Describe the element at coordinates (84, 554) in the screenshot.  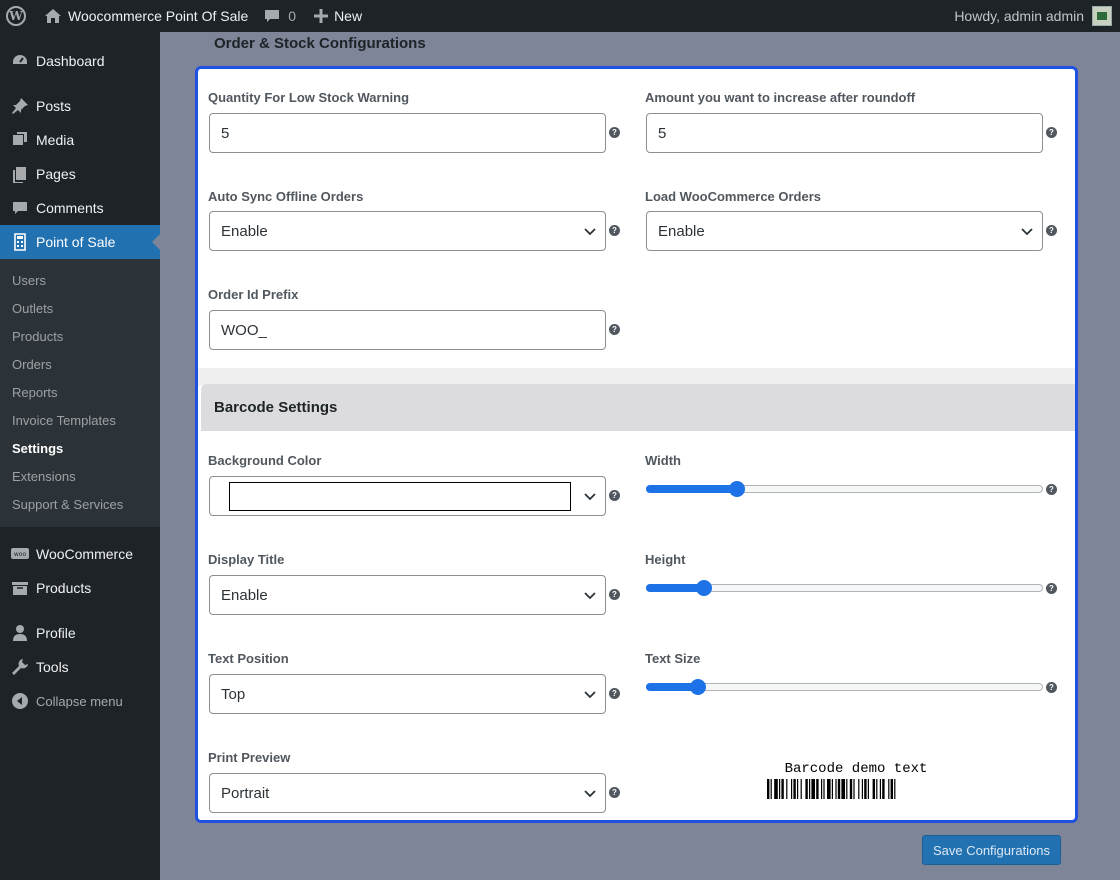
I see `menu-label: WooCommerce` at that location.